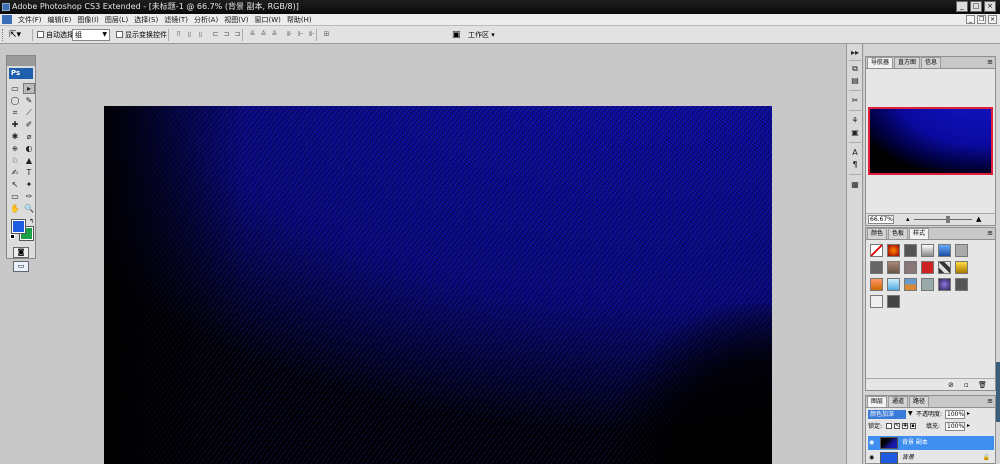  I want to click on lock-position-icon: ✚, so click(905, 426).